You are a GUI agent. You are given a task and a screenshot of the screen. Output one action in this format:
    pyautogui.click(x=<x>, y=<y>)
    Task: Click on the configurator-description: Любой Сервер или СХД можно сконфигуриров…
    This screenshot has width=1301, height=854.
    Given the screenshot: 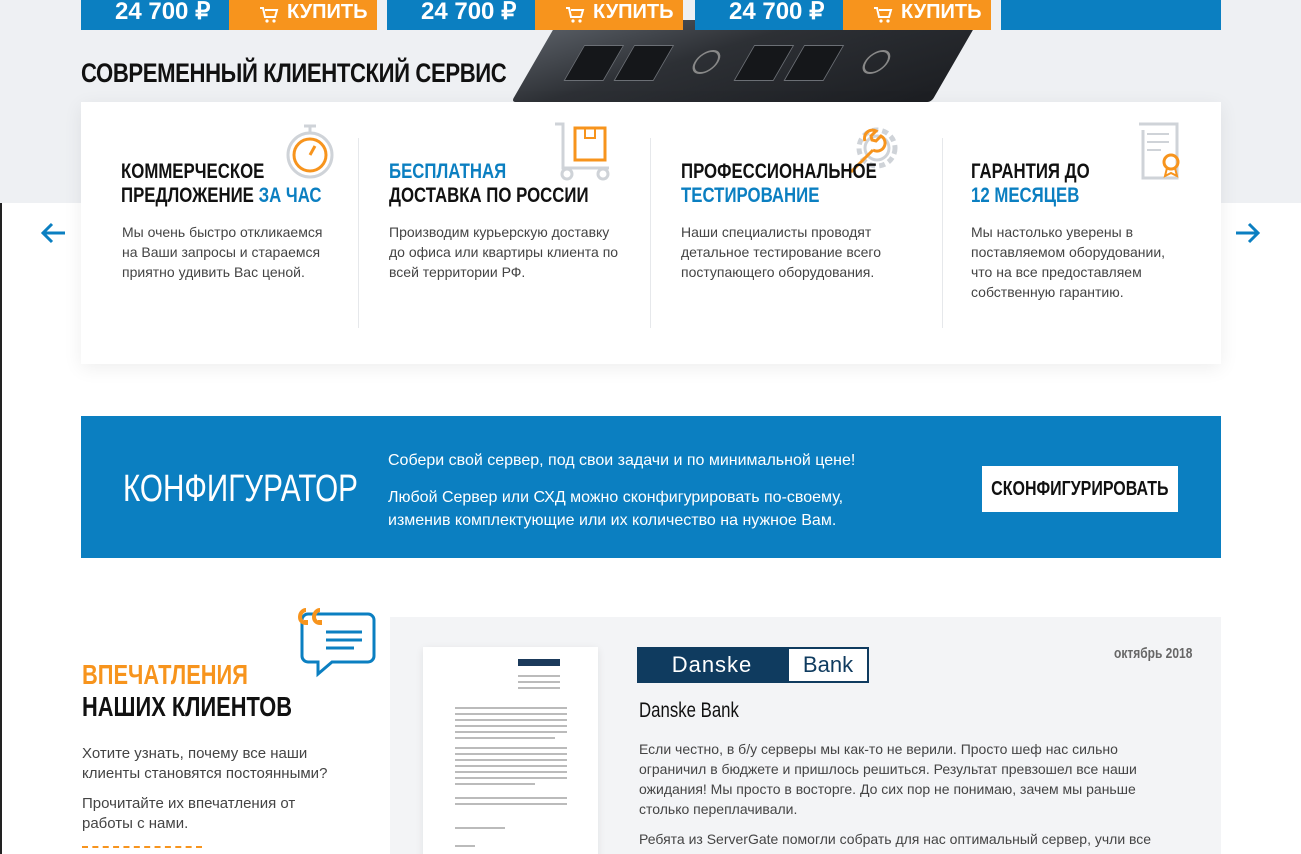 What is the action you would take?
    pyautogui.click(x=616, y=509)
    